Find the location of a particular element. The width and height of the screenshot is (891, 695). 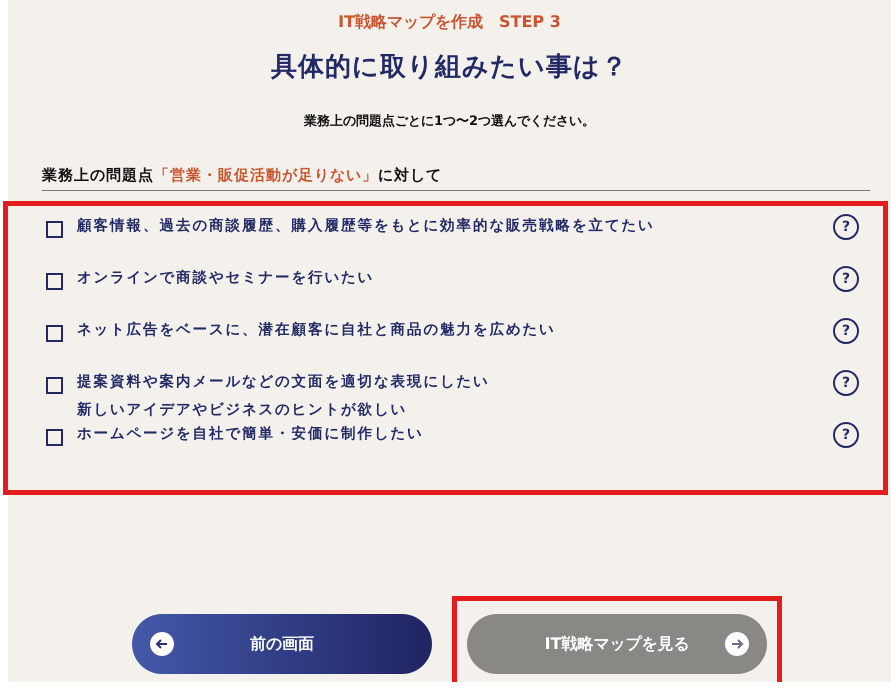

option-label: オンラインで商談やセミナーを行いたい is located at coordinates (455, 278).